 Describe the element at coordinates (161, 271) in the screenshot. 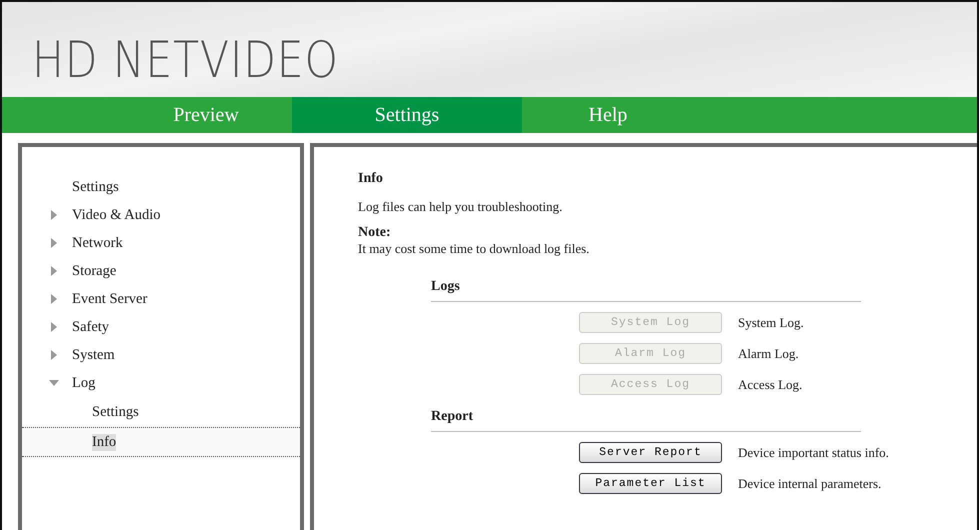

I see `sidebar-item: Storage` at that location.